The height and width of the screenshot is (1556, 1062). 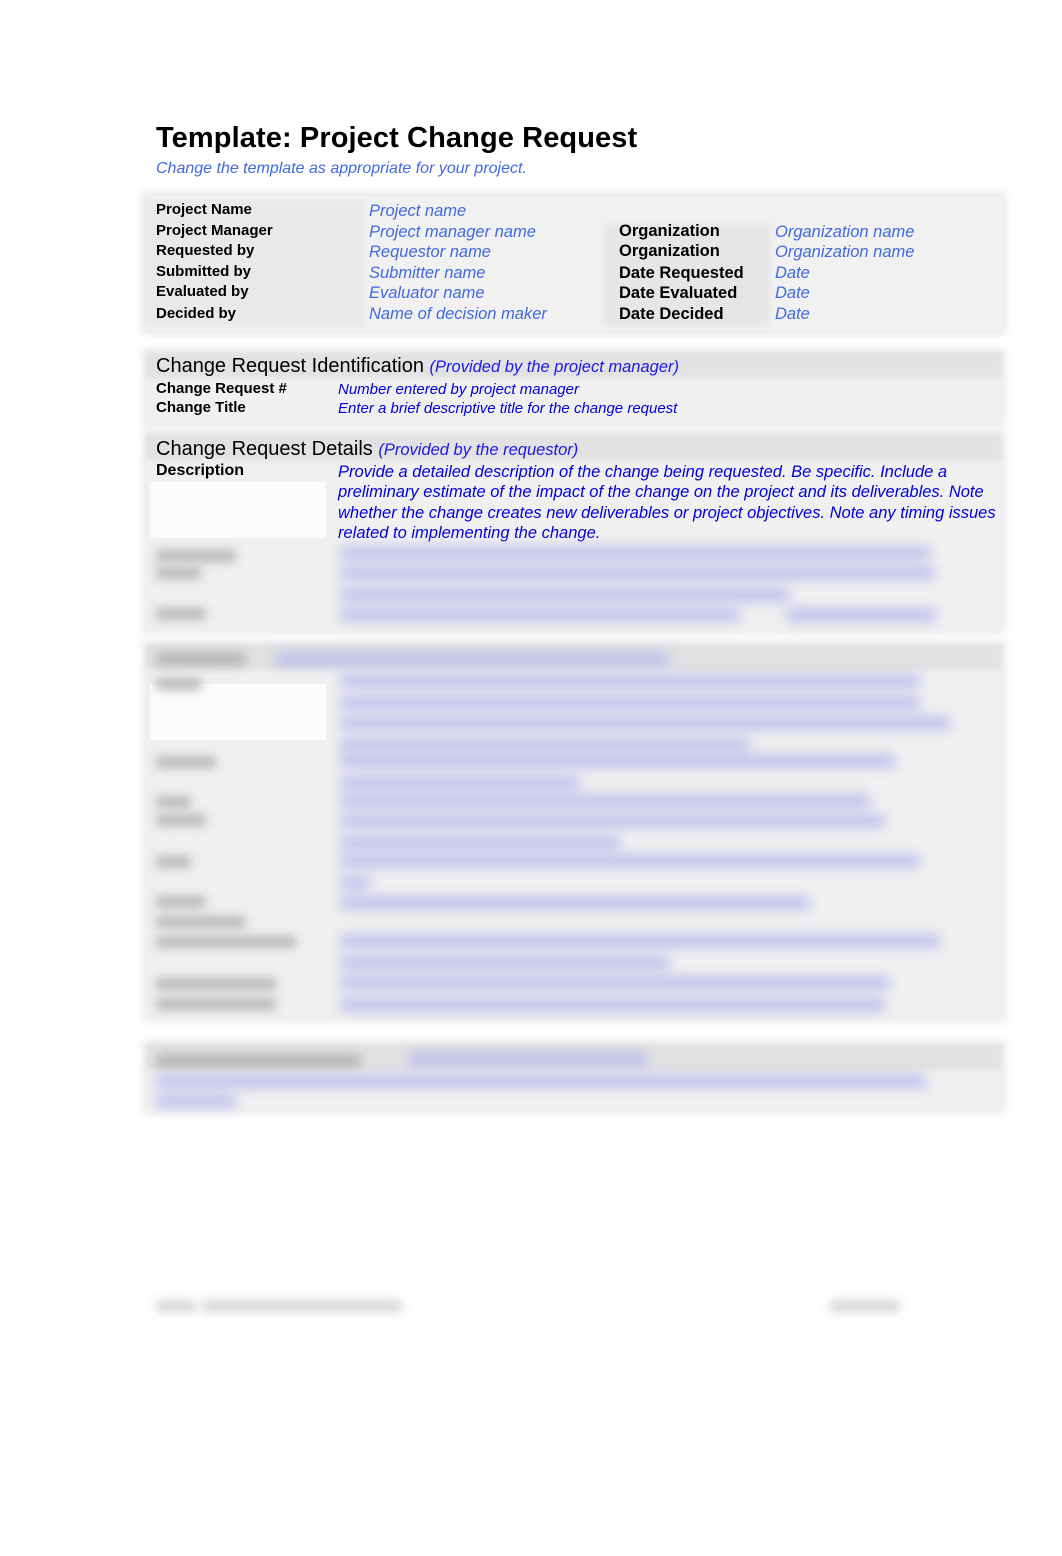 I want to click on info-label-organization-2: Organization, so click(x=669, y=251).